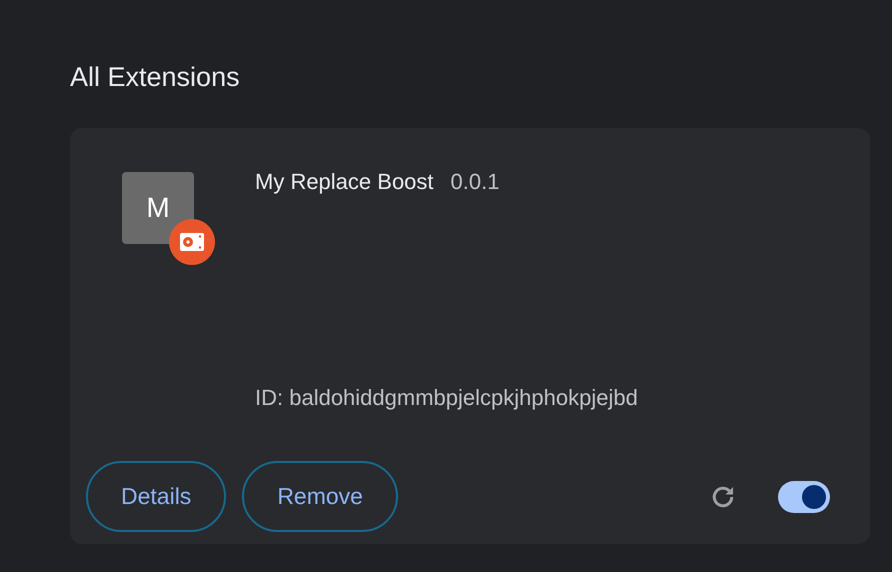 Image resolution: width=892 pixels, height=572 pixels. I want to click on extension-version: 0.0.1, so click(475, 182).